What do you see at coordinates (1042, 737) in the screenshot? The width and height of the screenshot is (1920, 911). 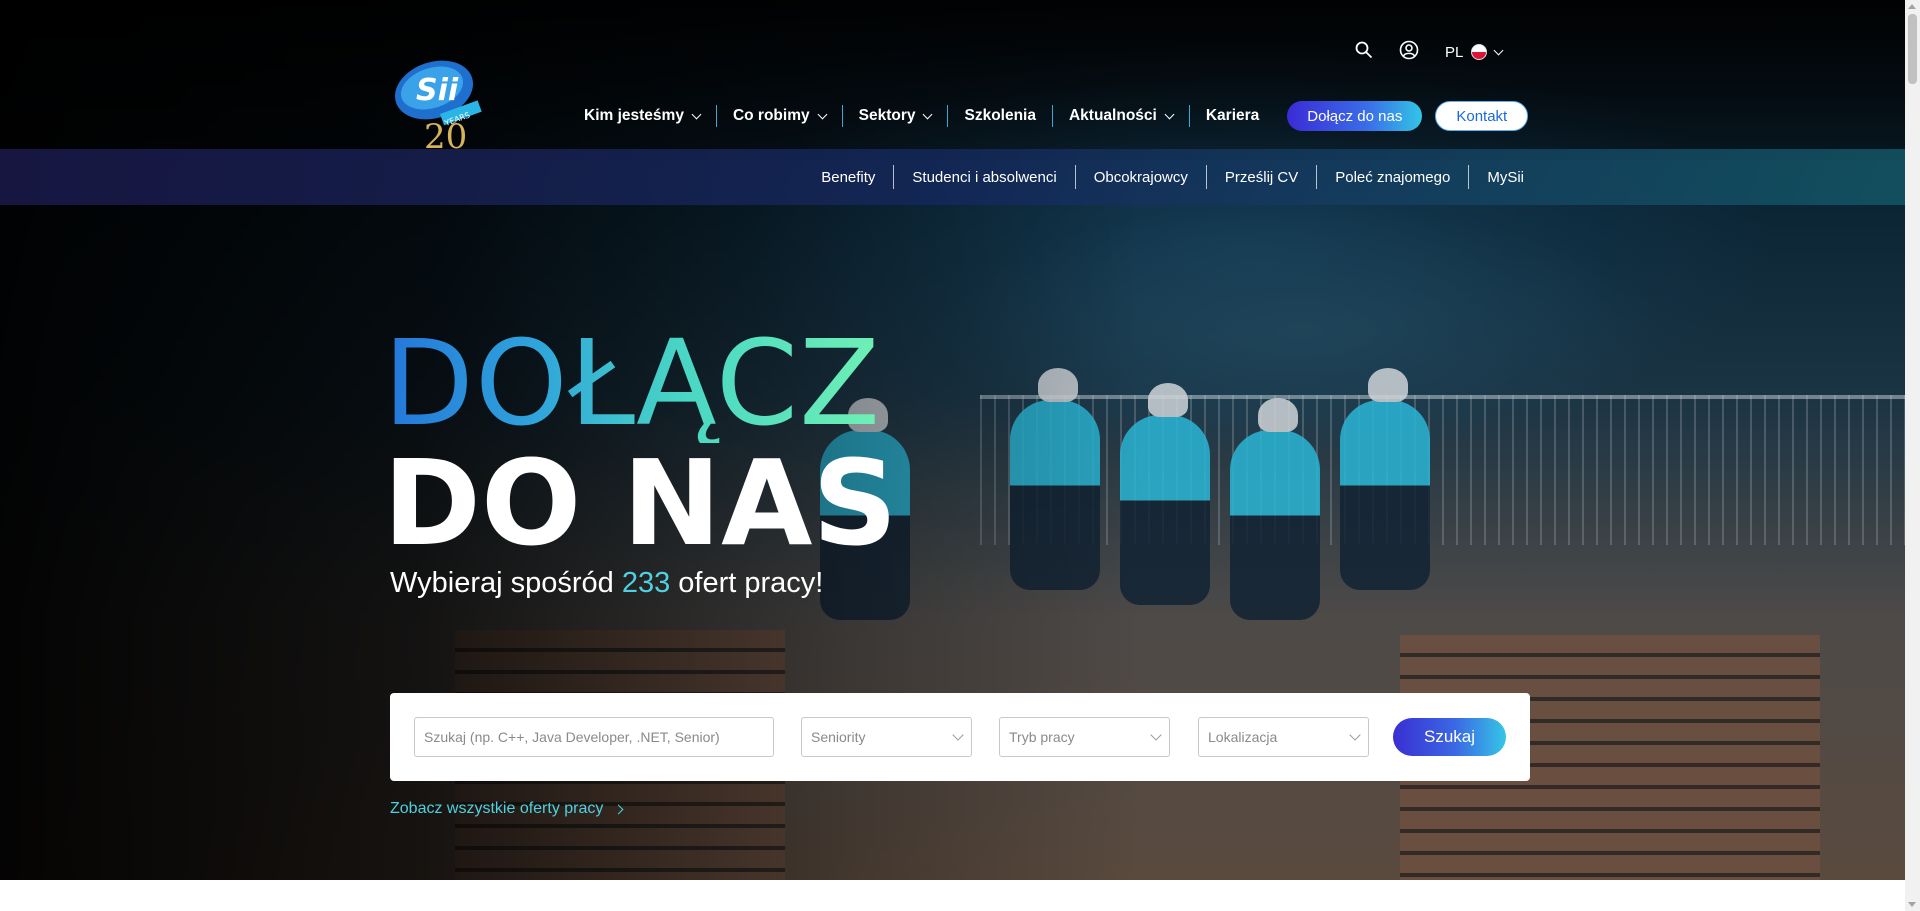 I see `work-mode-select-value: Tryb pracy` at bounding box center [1042, 737].